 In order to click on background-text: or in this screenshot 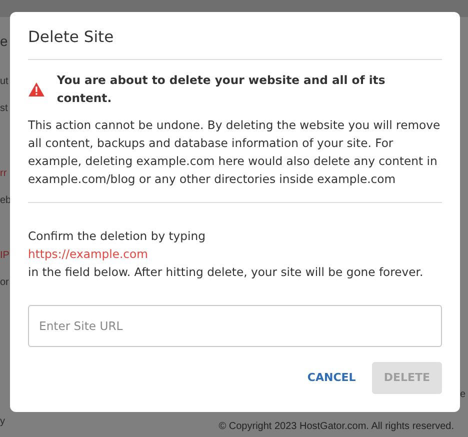, I will do `click(4, 283)`.